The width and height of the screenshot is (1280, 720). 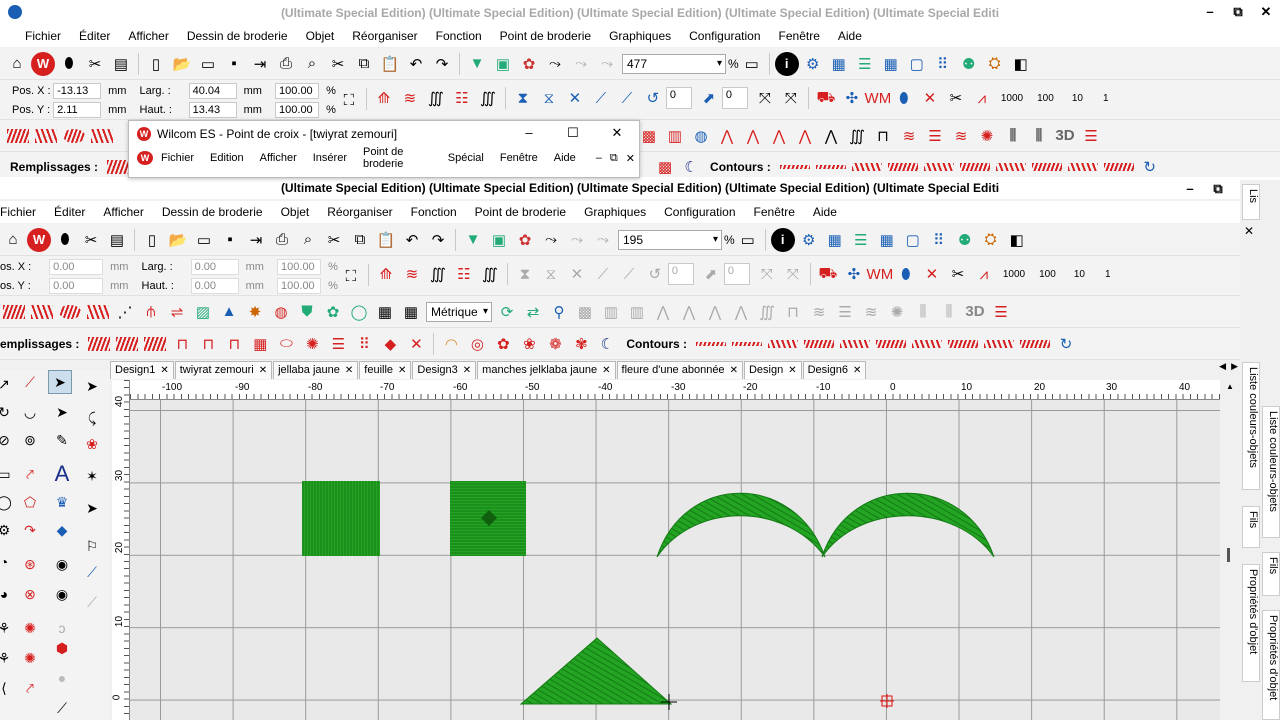 What do you see at coordinates (861, 240) in the screenshot?
I see `doc-list-icon: ☰` at bounding box center [861, 240].